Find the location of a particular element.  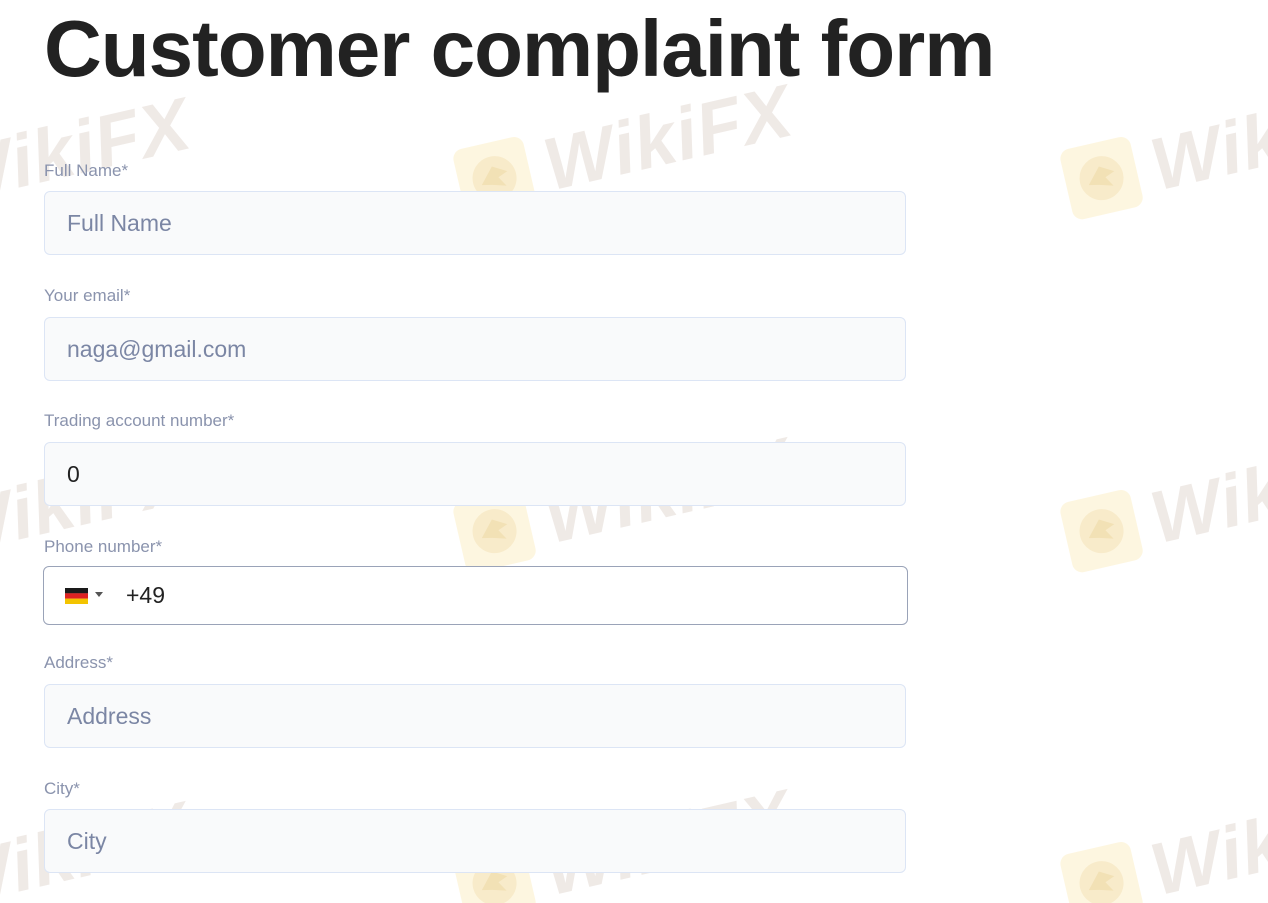

email-input is located at coordinates (477, 349).